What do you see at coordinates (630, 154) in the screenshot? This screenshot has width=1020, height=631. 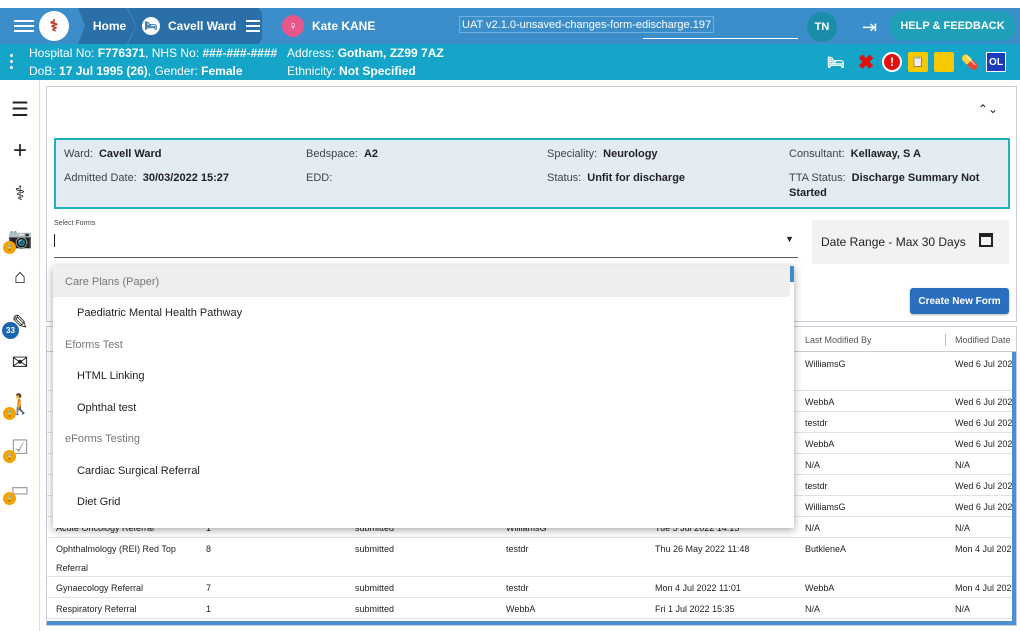 I see `speciality-value: Neurology` at bounding box center [630, 154].